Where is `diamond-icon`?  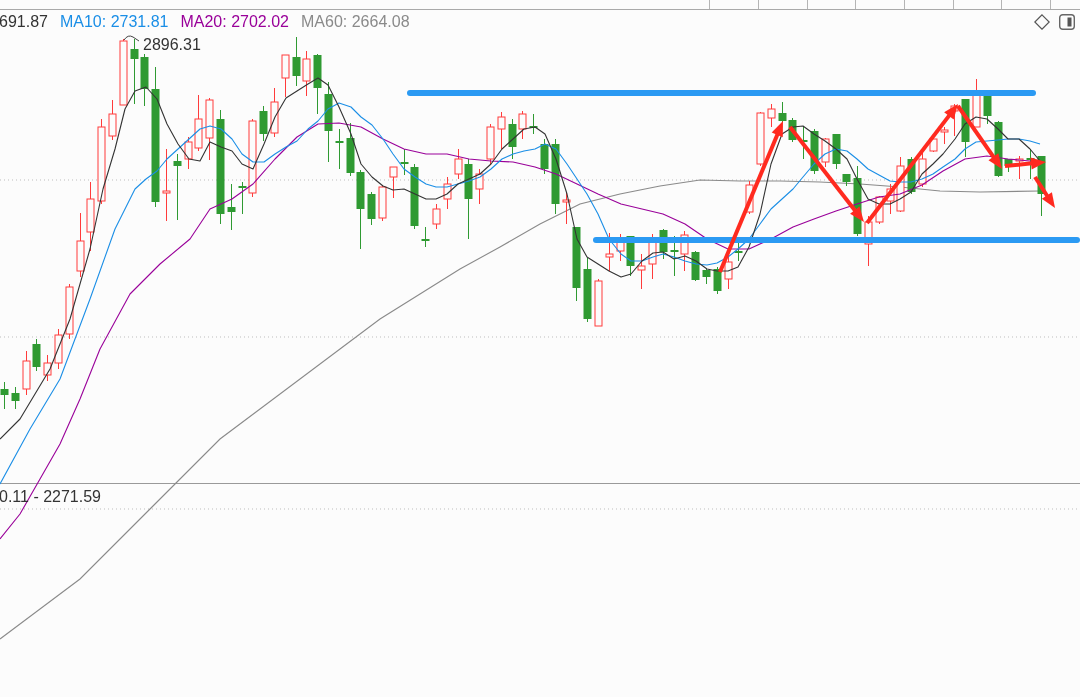
diamond-icon is located at coordinates (1042, 21).